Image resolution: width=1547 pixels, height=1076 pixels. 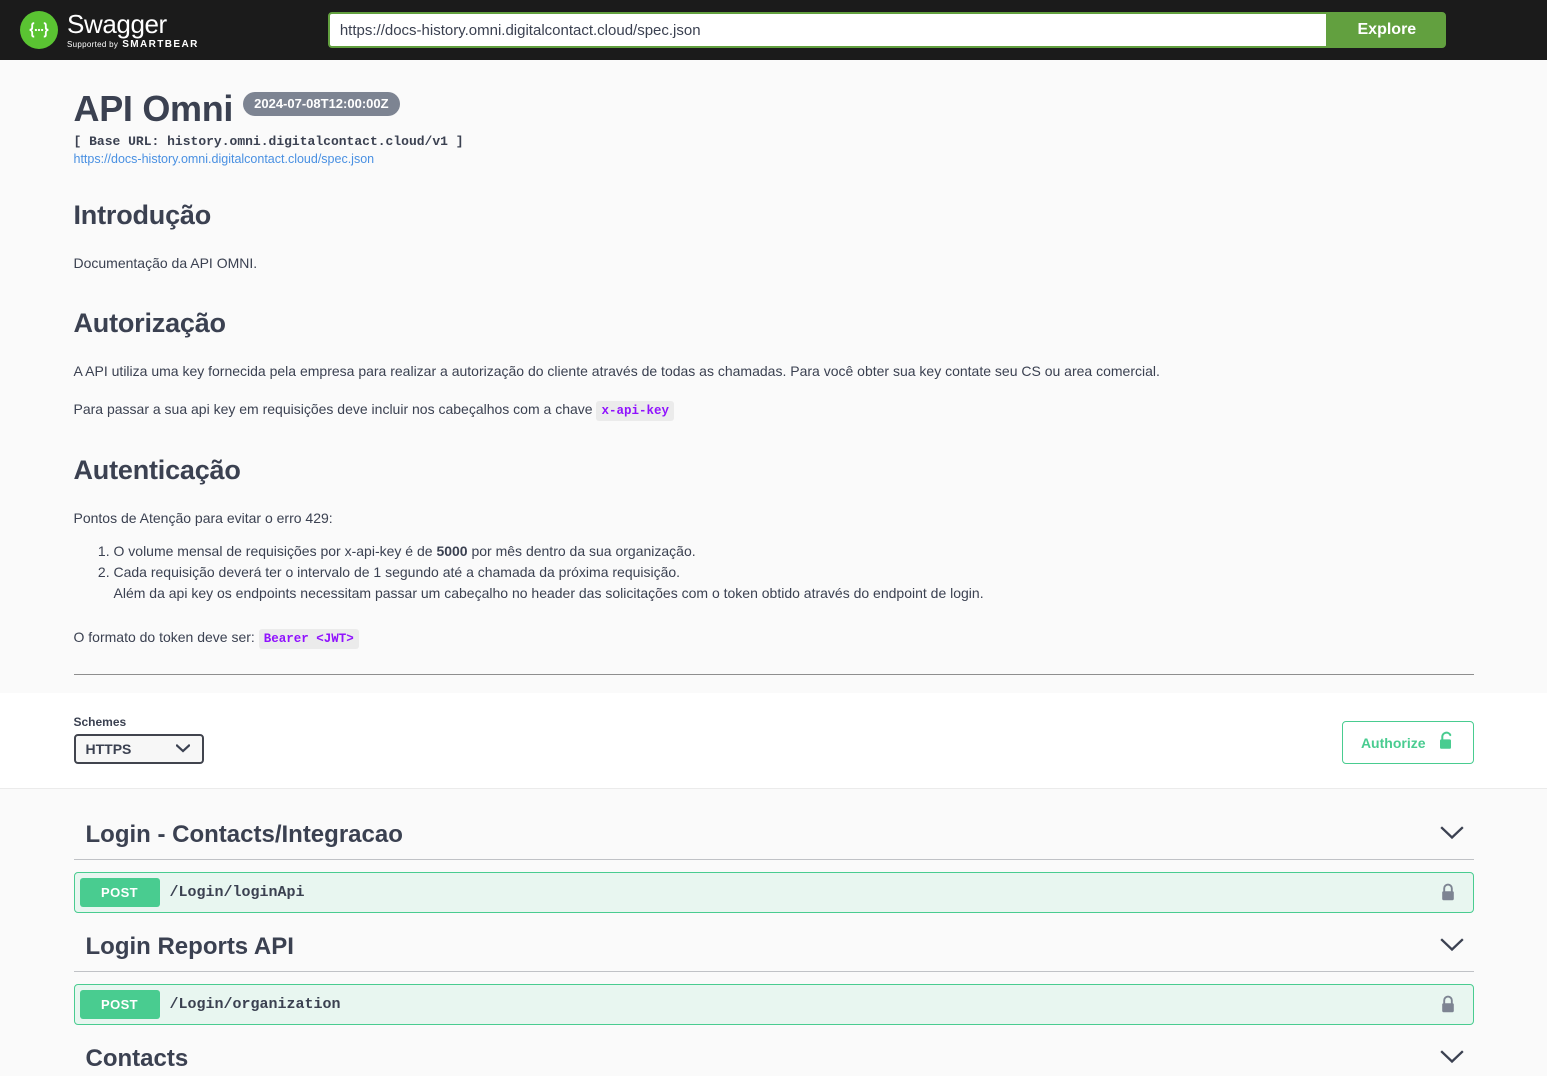 I want to click on heading-autorizacao: Autorização, so click(x=150, y=323).